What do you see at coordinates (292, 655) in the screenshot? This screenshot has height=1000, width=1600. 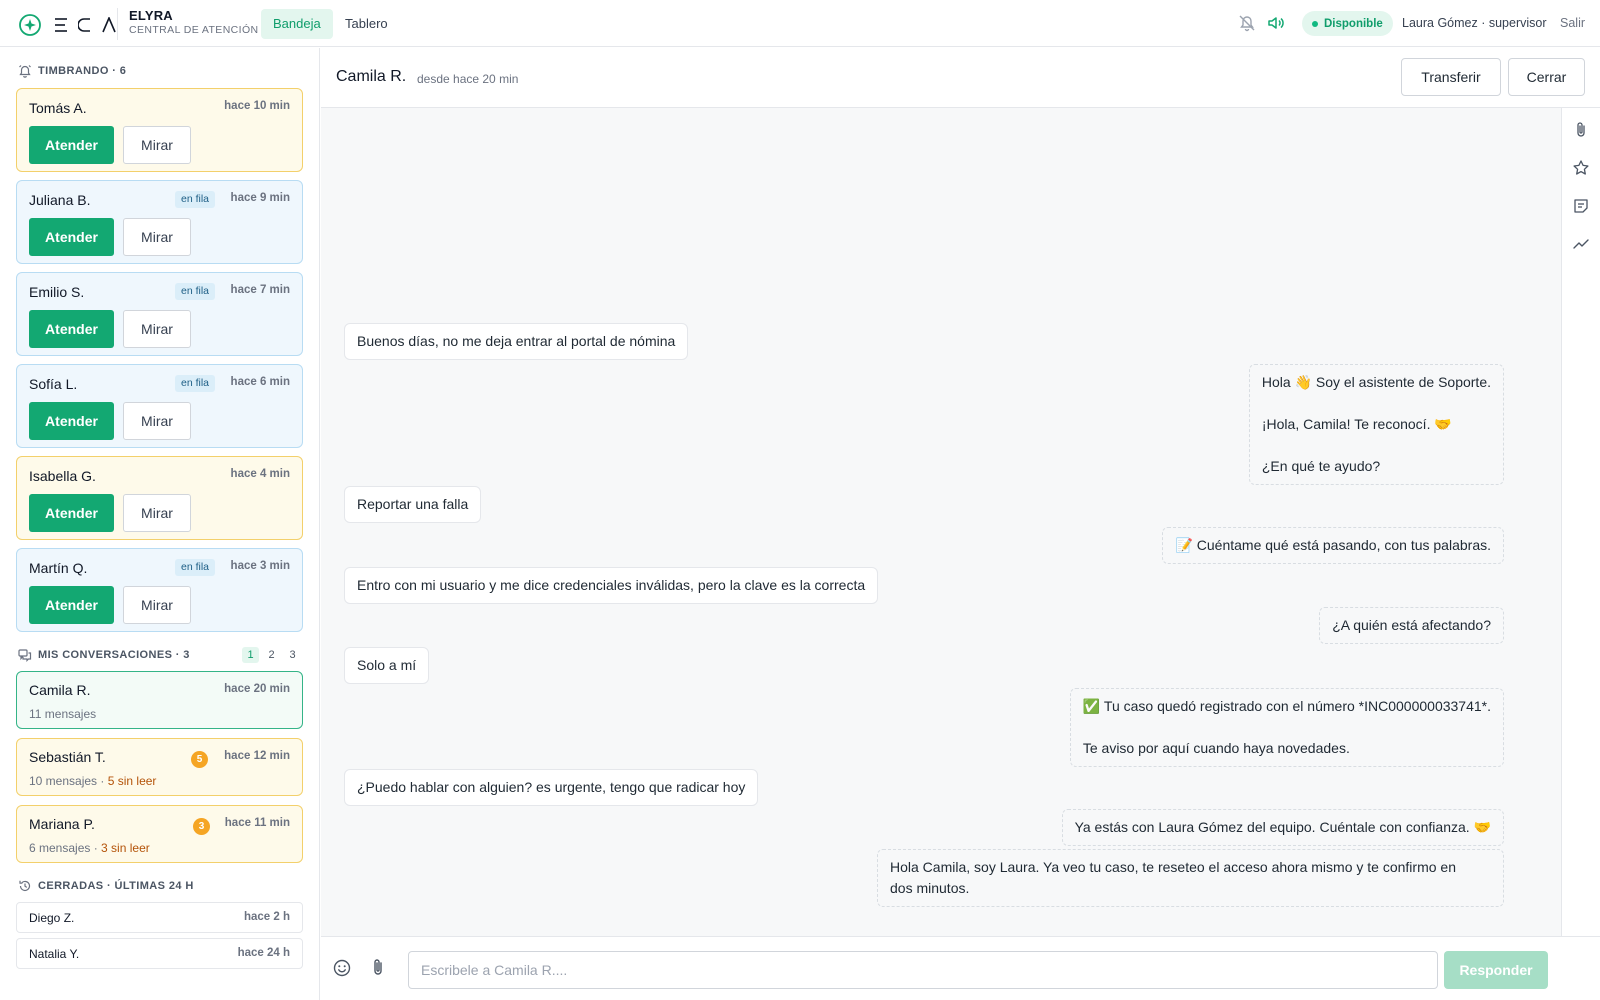 I see `page-3-button: 3` at bounding box center [292, 655].